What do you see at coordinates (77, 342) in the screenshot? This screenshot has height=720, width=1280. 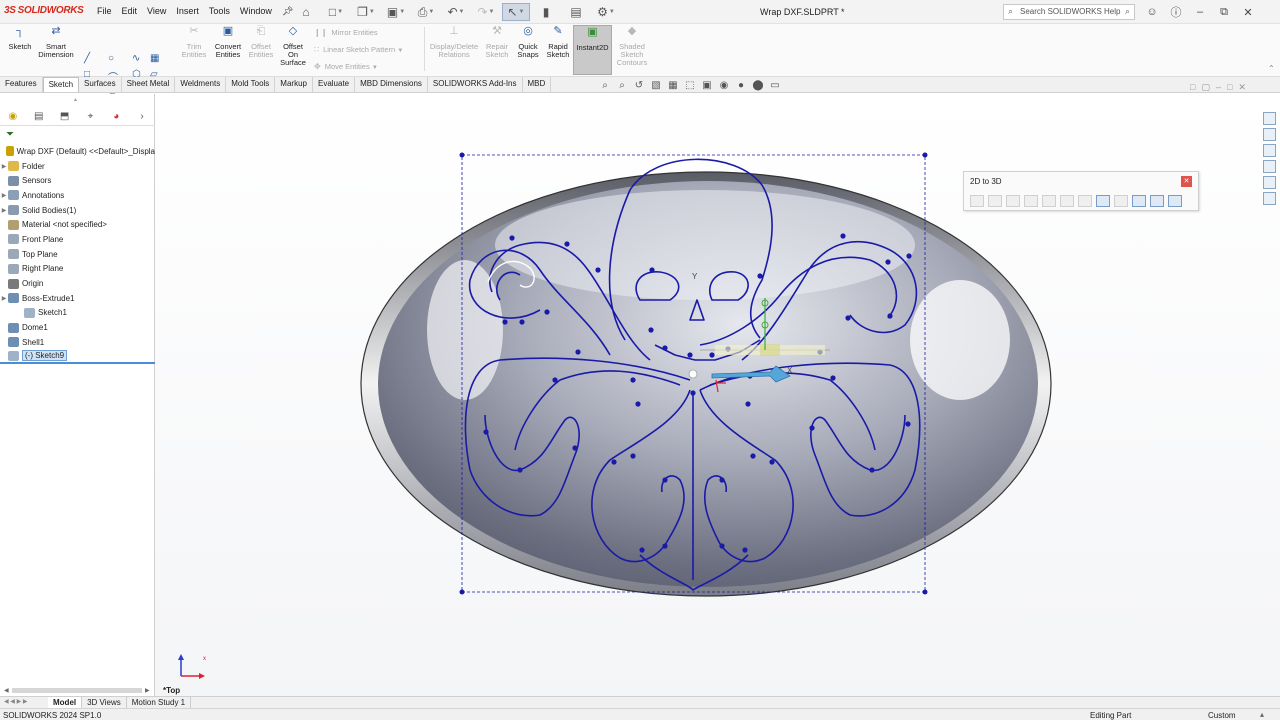 I see `tree-item-shell1: Shell1` at bounding box center [77, 342].